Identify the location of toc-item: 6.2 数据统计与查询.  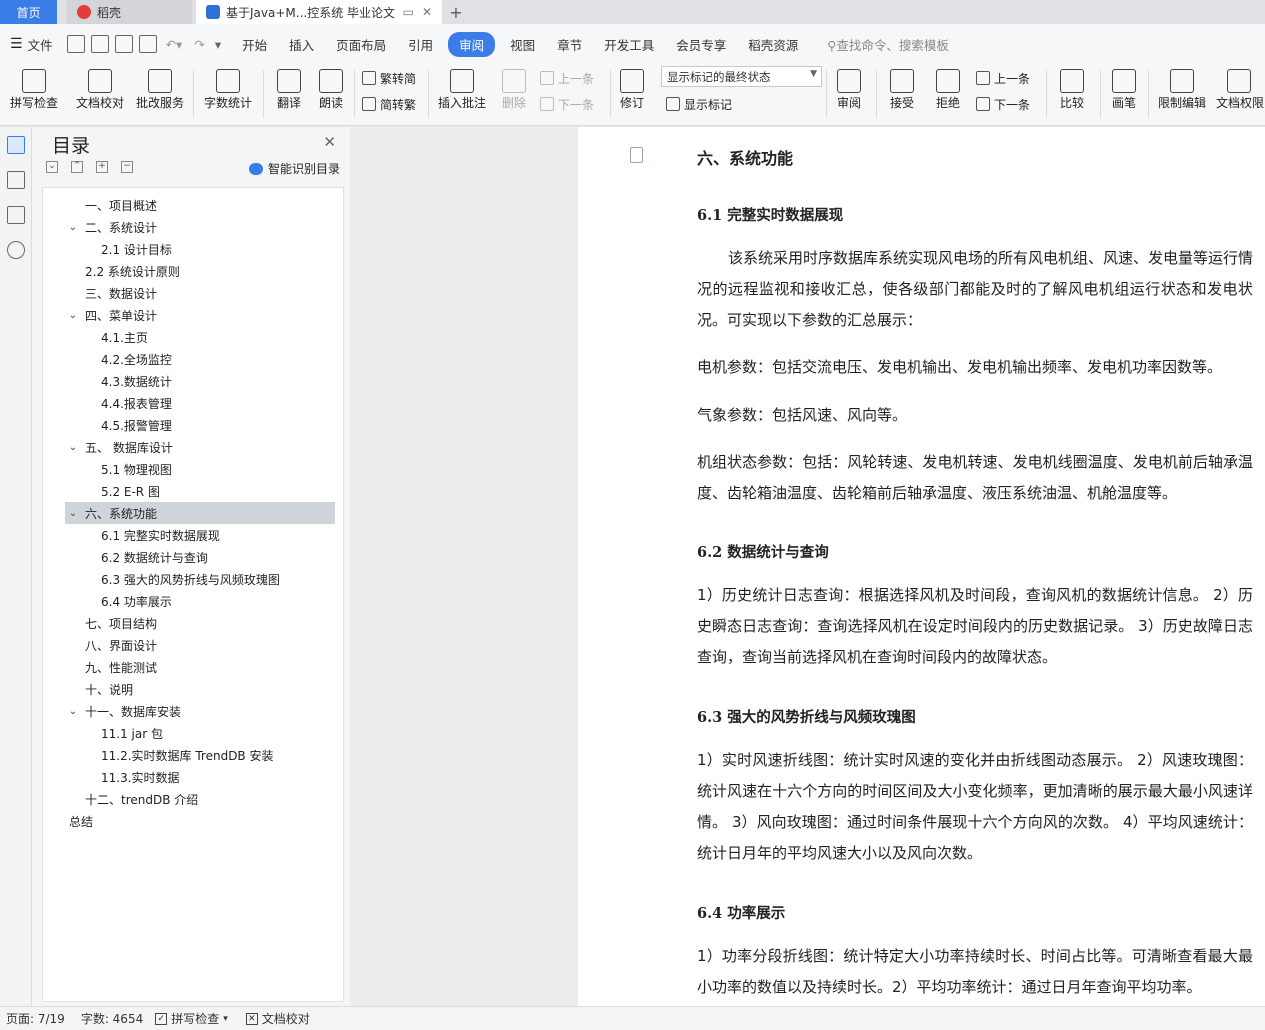
(193, 557).